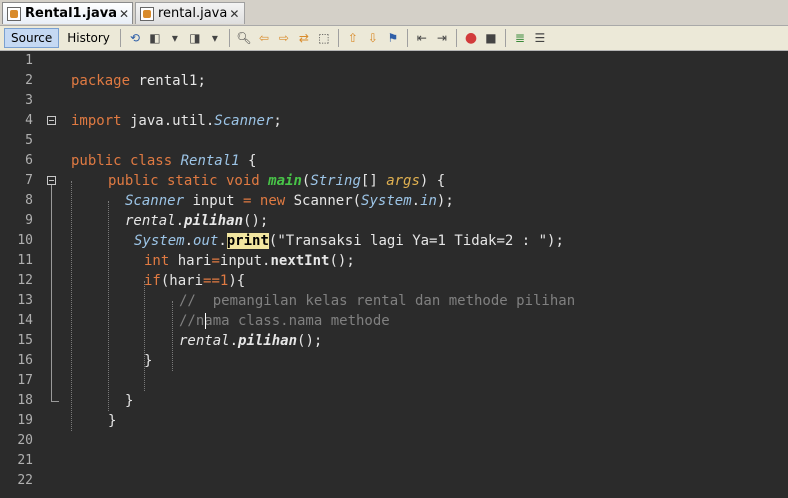 The image size is (788, 498). What do you see at coordinates (152, 281) in the screenshot?
I see `keyword: if` at bounding box center [152, 281].